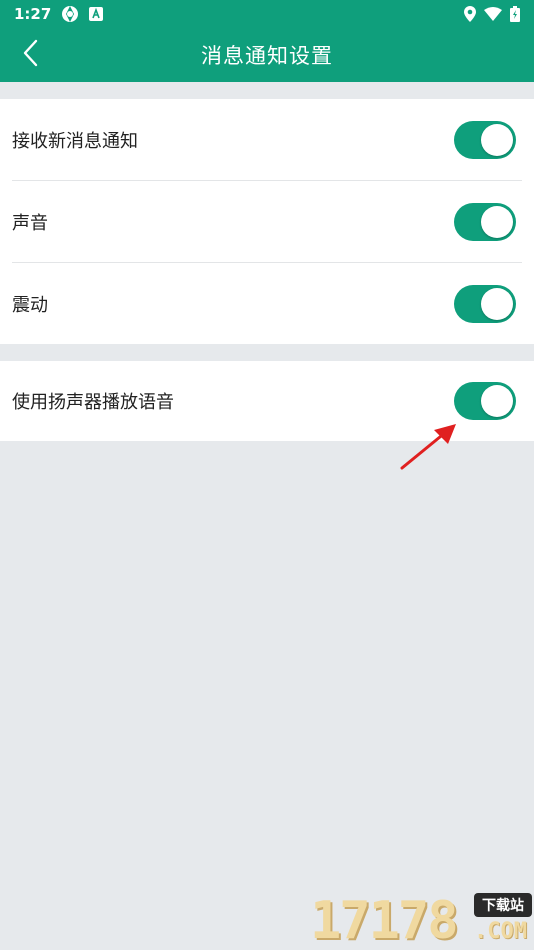  Describe the element at coordinates (267, 140) in the screenshot. I see `setting-row-receive-notifications: 接收新消息通知` at that location.